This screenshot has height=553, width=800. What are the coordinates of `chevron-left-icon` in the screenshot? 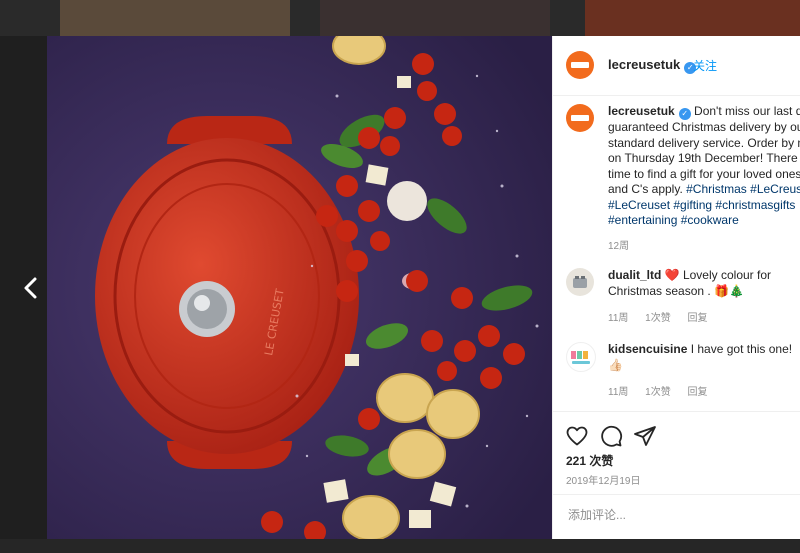 It's located at (31, 288).